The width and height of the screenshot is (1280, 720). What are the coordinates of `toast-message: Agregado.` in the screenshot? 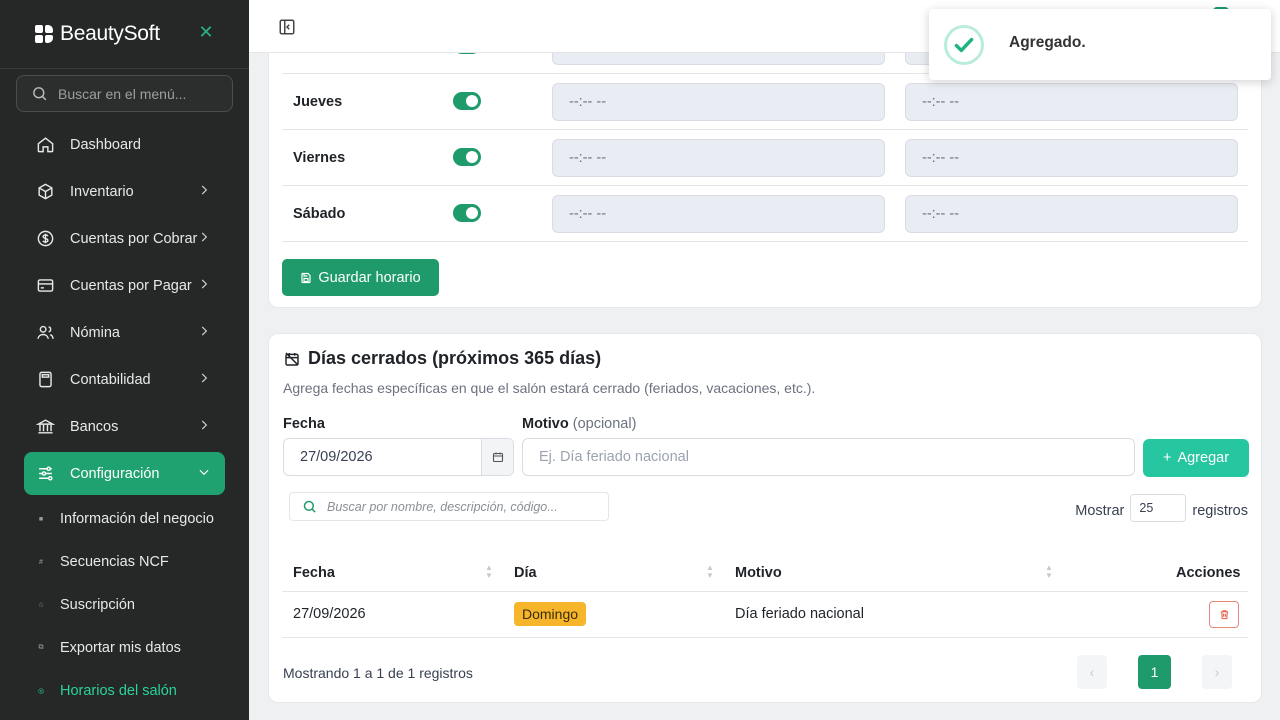 It's located at (1047, 42).